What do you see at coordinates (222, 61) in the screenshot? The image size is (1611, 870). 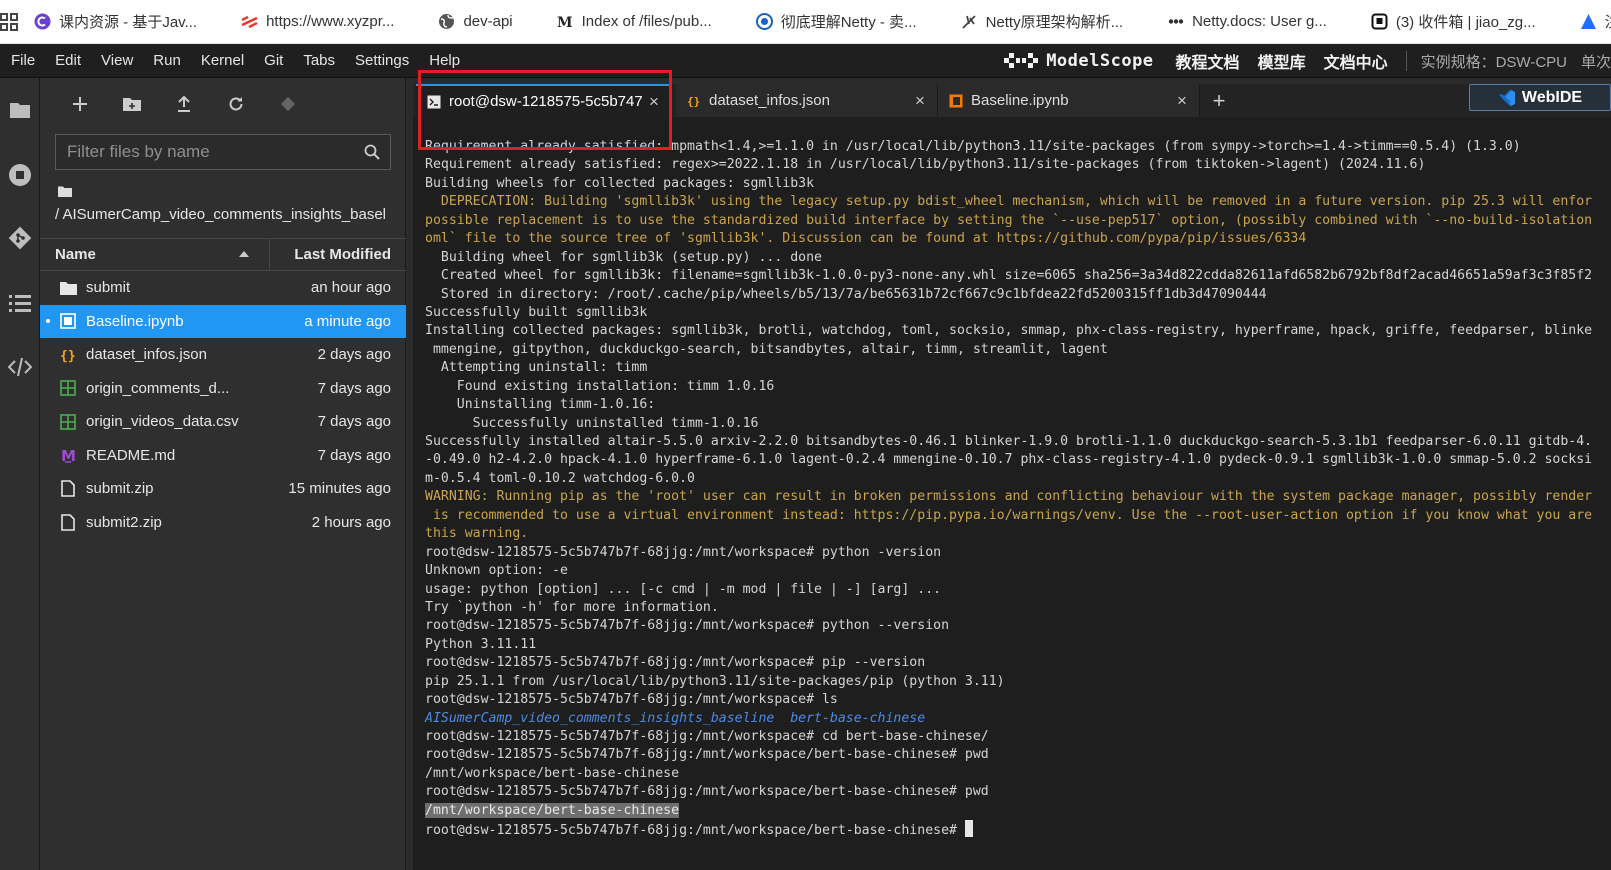 I see `menu-kernel: Kernel` at bounding box center [222, 61].